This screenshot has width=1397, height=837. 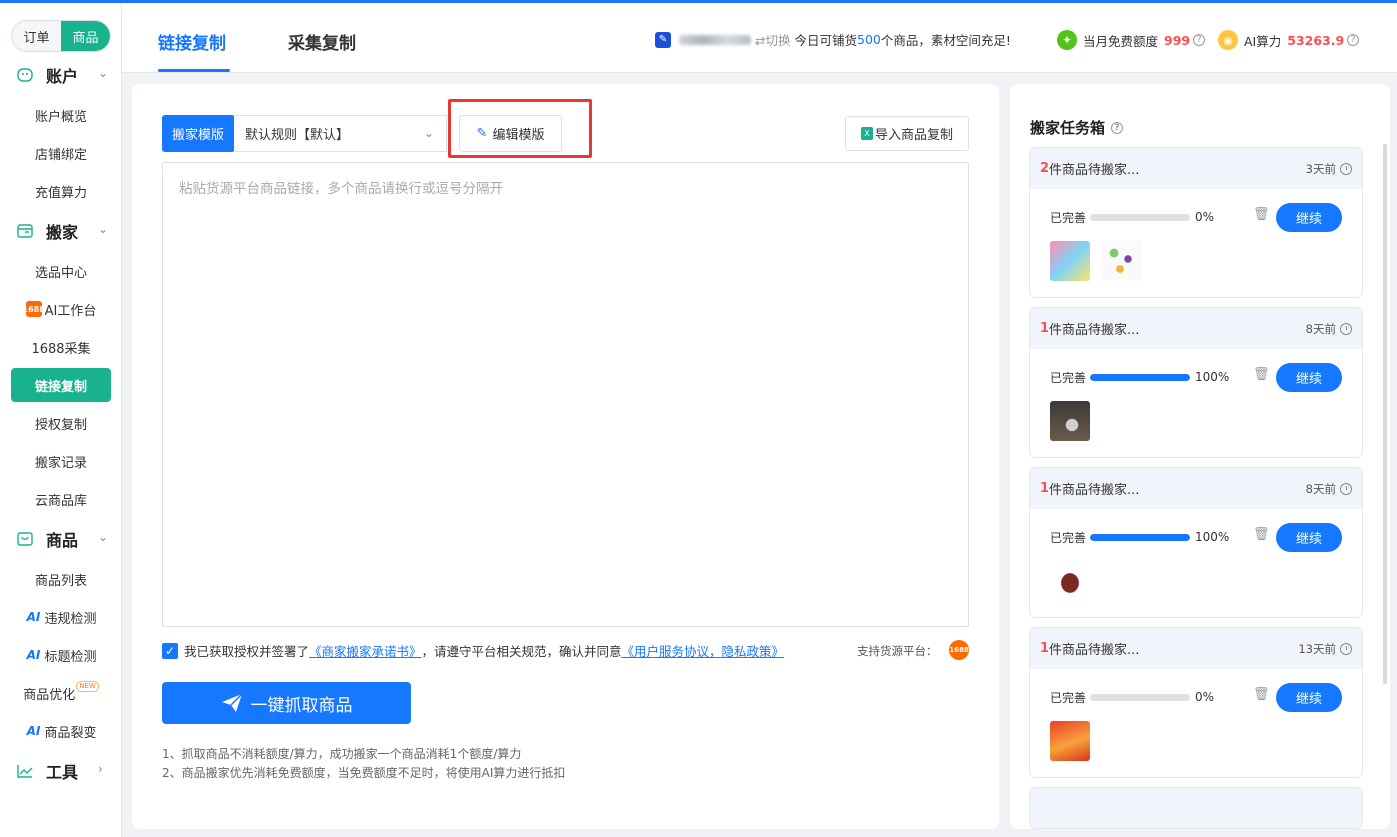 What do you see at coordinates (61, 153) in the screenshot?
I see `sidebar-item-shop-binding: 店铺绑定` at bounding box center [61, 153].